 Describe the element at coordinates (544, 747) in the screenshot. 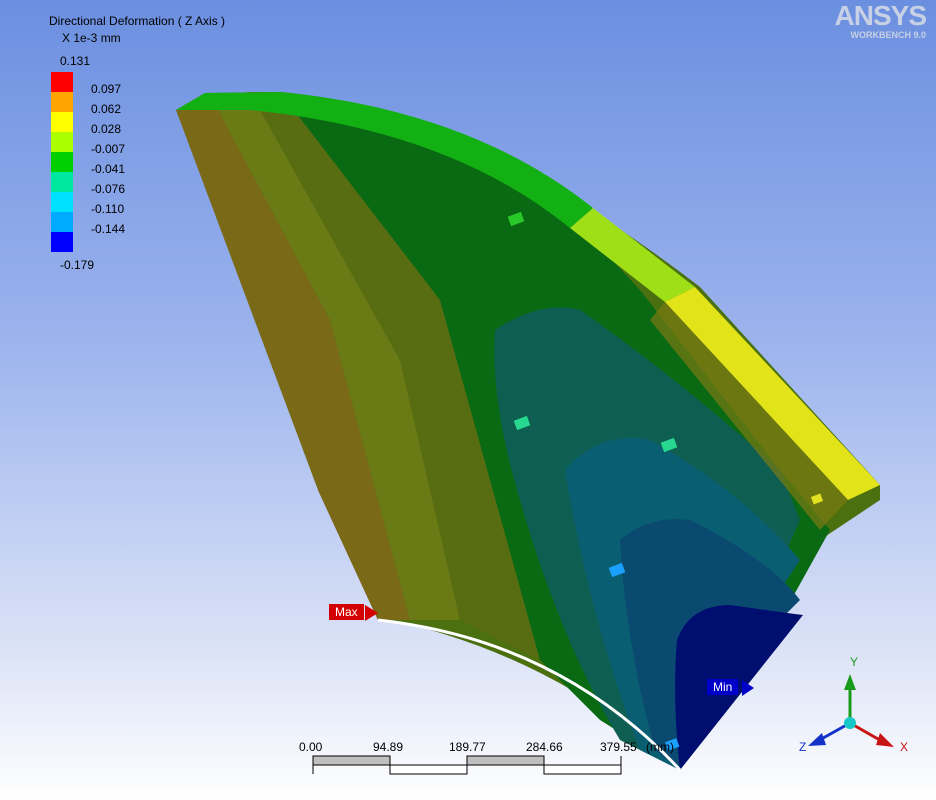

I see `scale-tick-label: 284.66` at that location.